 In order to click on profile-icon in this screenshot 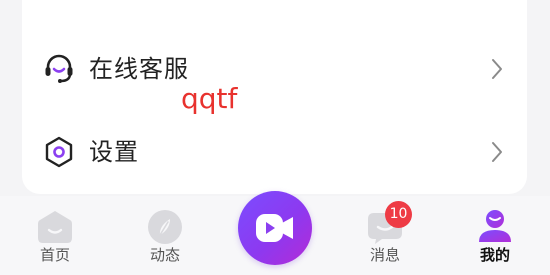, I will do `click(495, 226)`.